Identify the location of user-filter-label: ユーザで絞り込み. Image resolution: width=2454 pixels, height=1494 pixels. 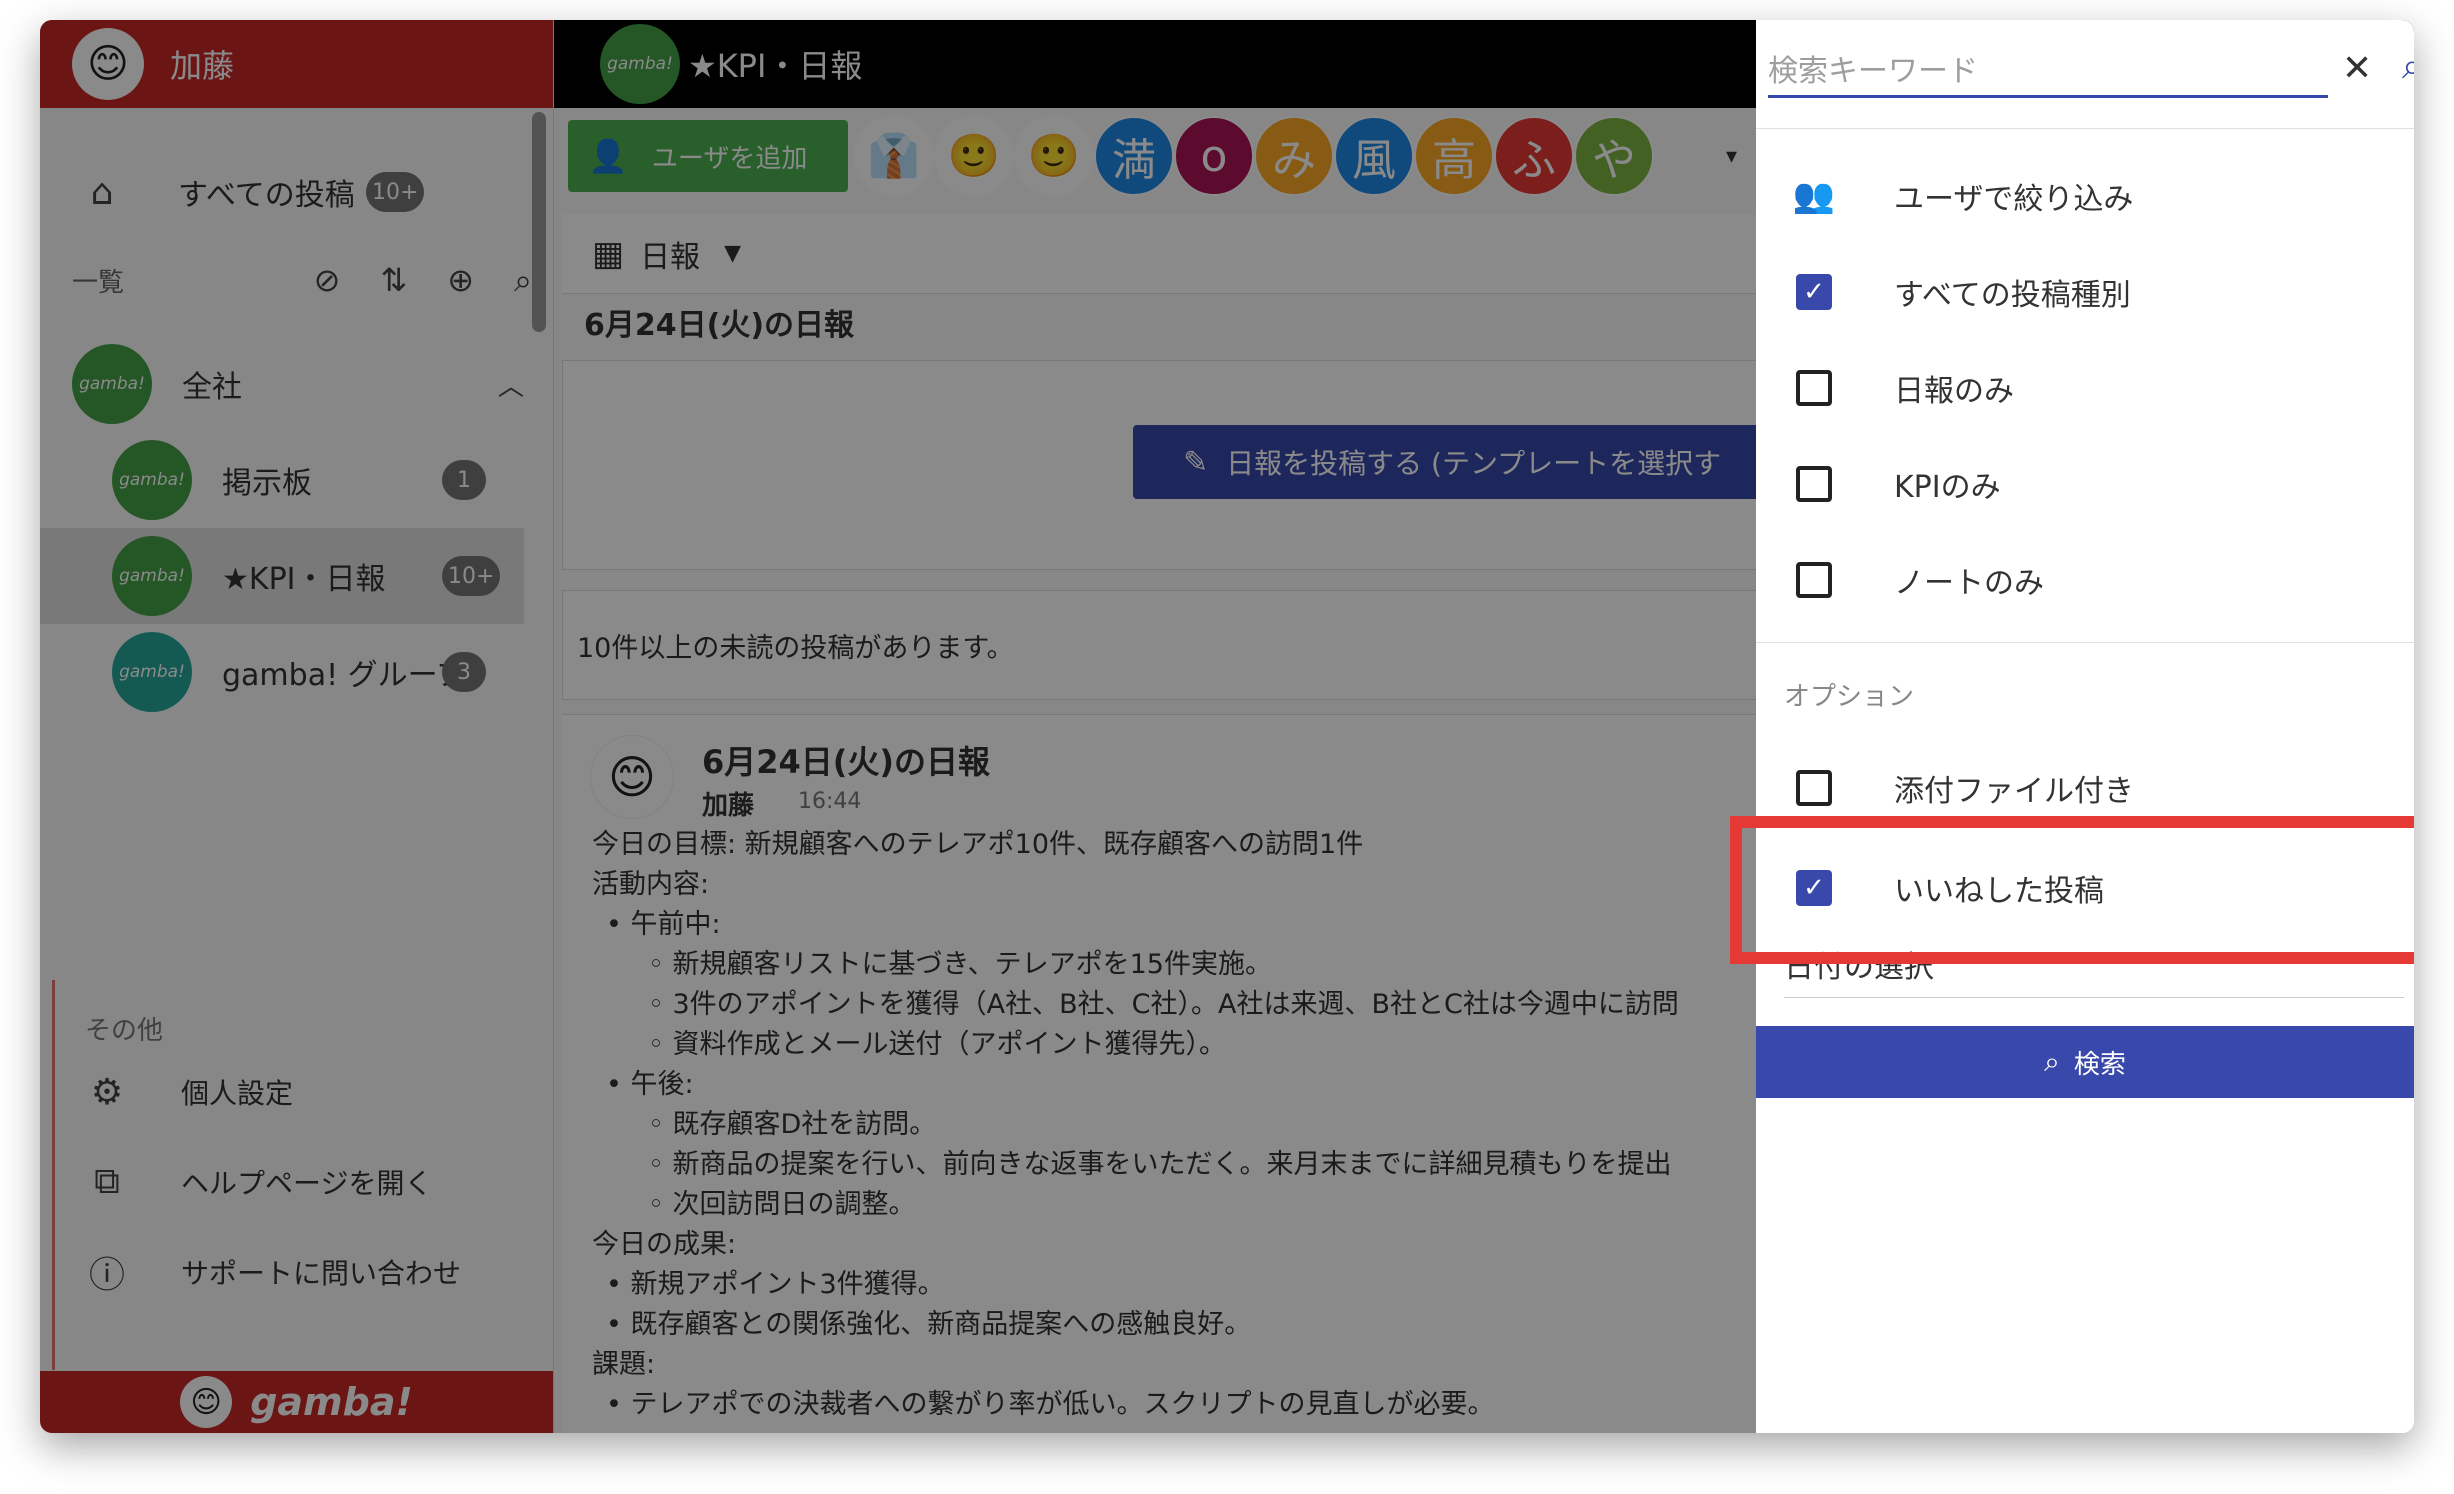
(2014, 199).